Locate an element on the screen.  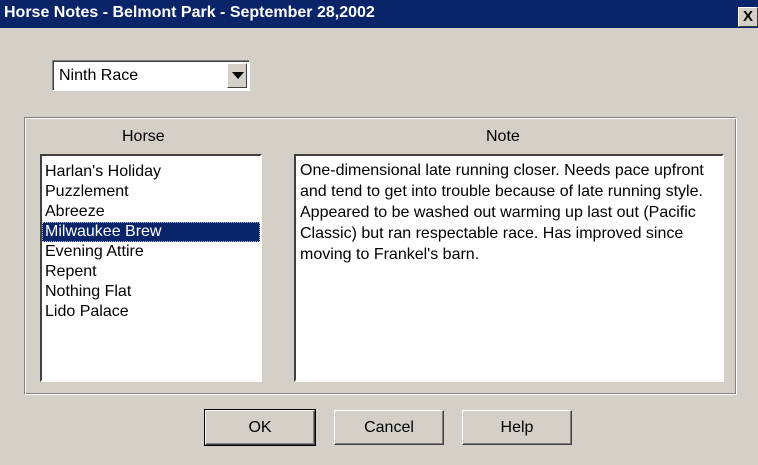
help-button: Help is located at coordinates (517, 427).